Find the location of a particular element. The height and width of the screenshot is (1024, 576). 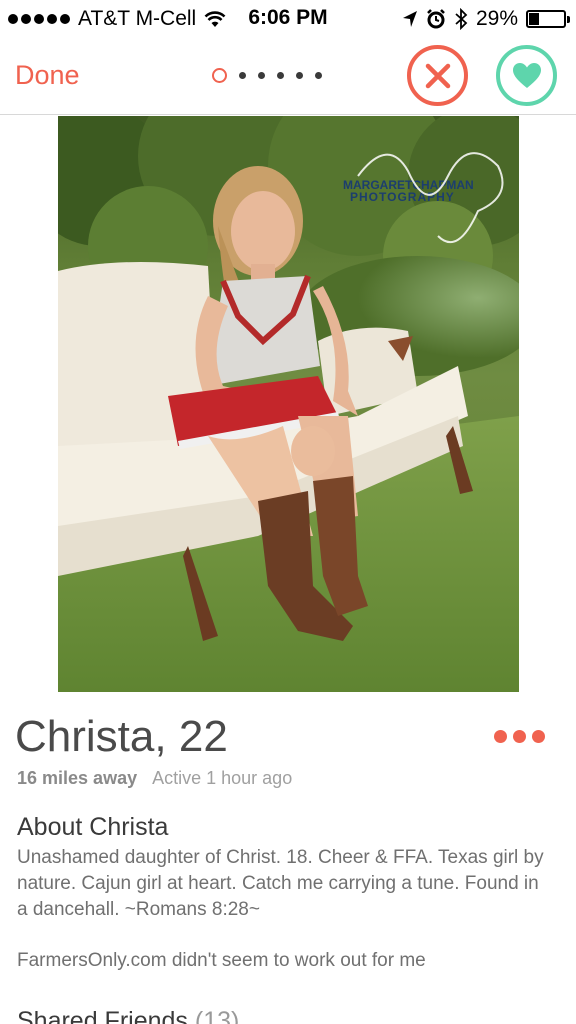

location-arrow-icon is located at coordinates (409, 19).